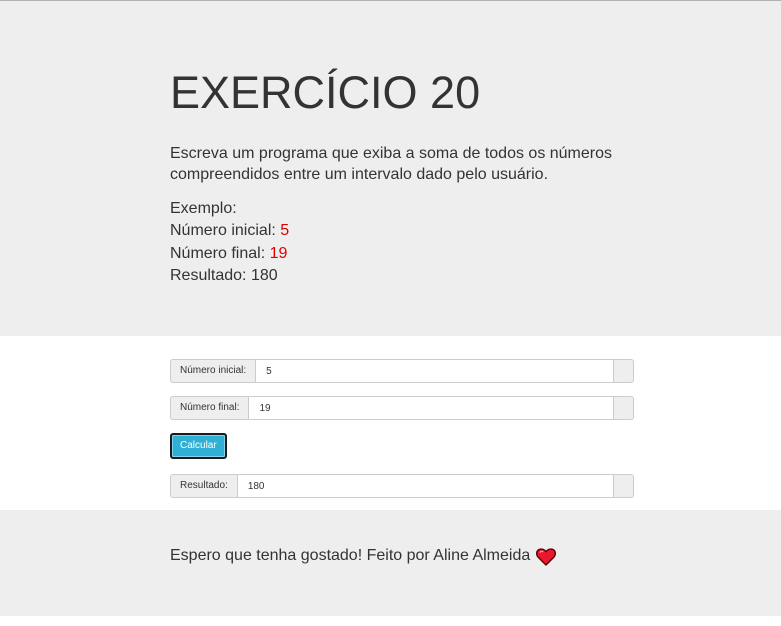  What do you see at coordinates (285, 231) in the screenshot?
I see `example-start-value: 5` at bounding box center [285, 231].